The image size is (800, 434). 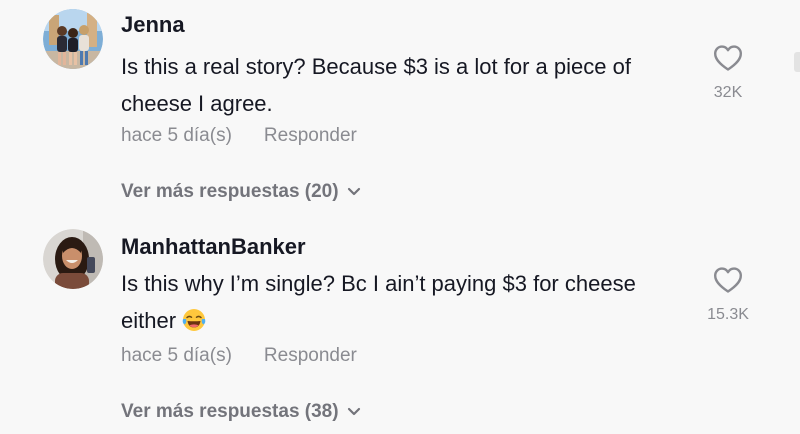 What do you see at coordinates (194, 318) in the screenshot?
I see `face-with-tears-of-joy-emoji` at bounding box center [194, 318].